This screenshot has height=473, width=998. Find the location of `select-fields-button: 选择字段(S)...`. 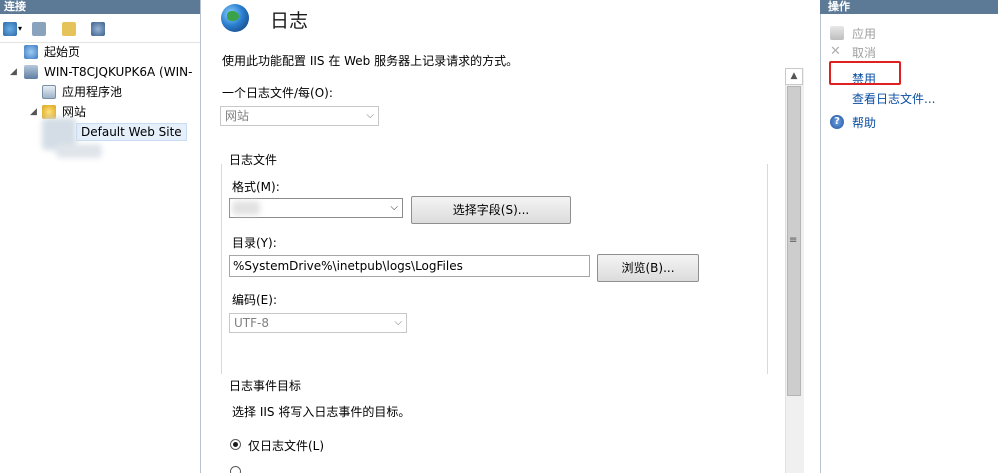

select-fields-button: 选择字段(S)... is located at coordinates (491, 210).